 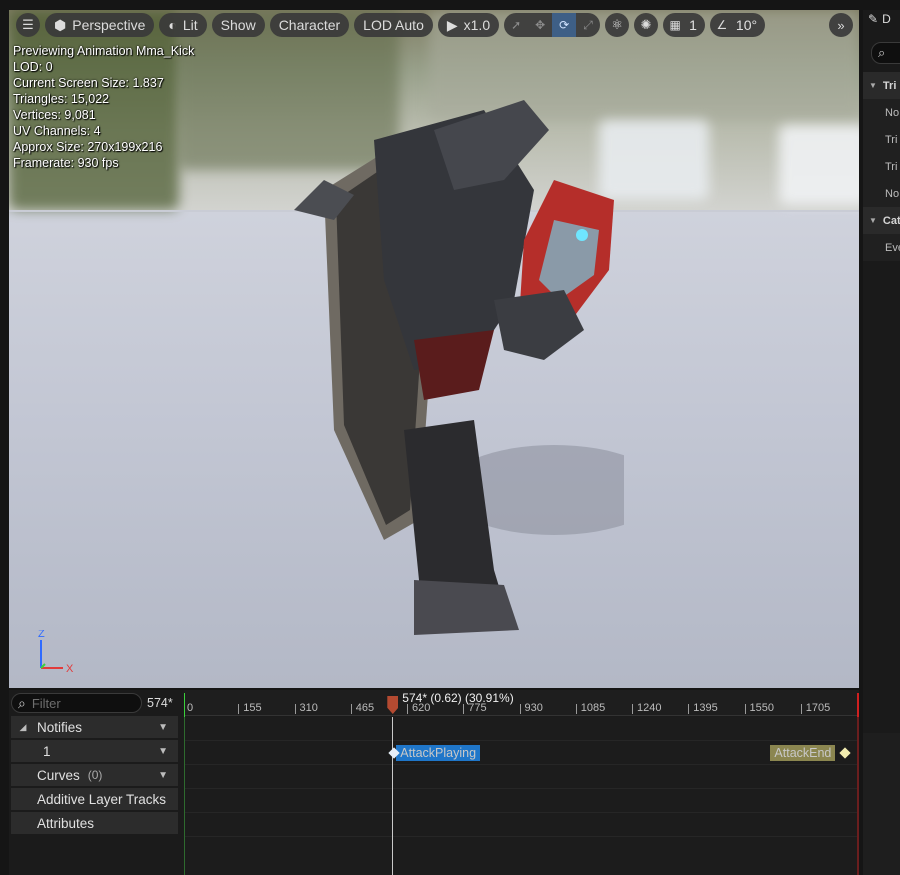 I want to click on select-mode-icon: ➚, so click(x=516, y=25).